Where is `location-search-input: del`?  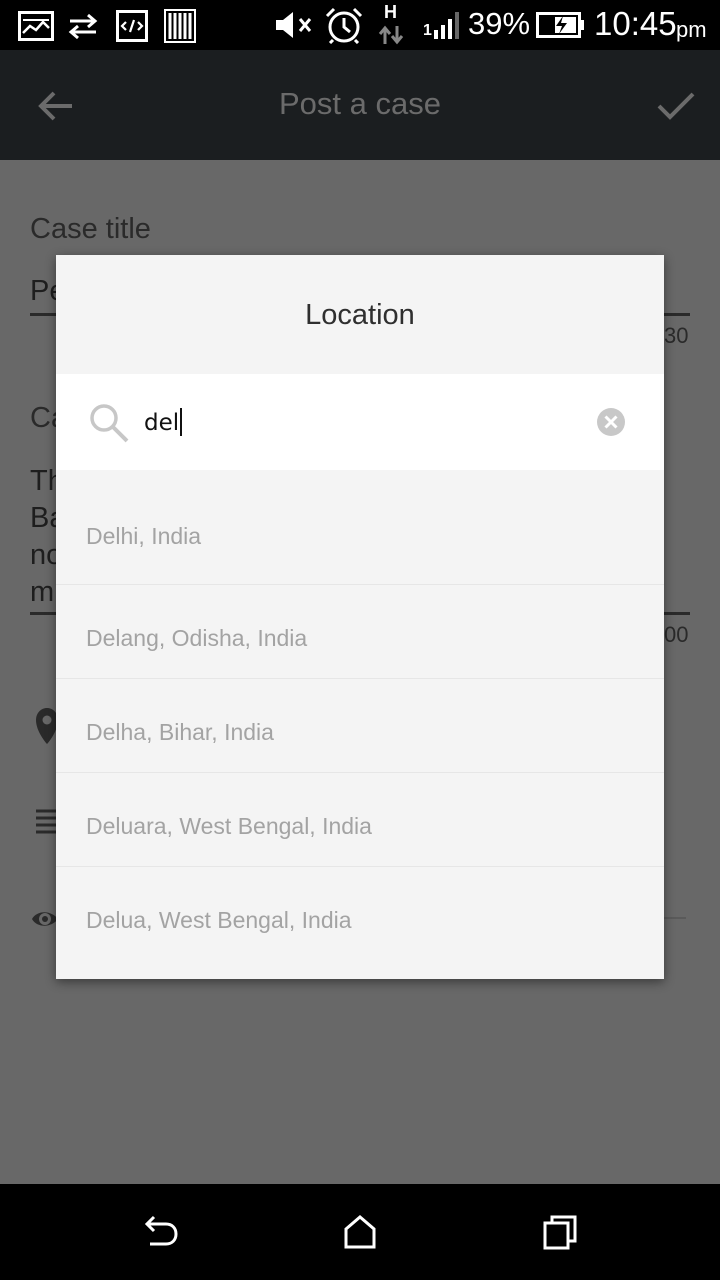 location-search-input: del is located at coordinates (163, 422).